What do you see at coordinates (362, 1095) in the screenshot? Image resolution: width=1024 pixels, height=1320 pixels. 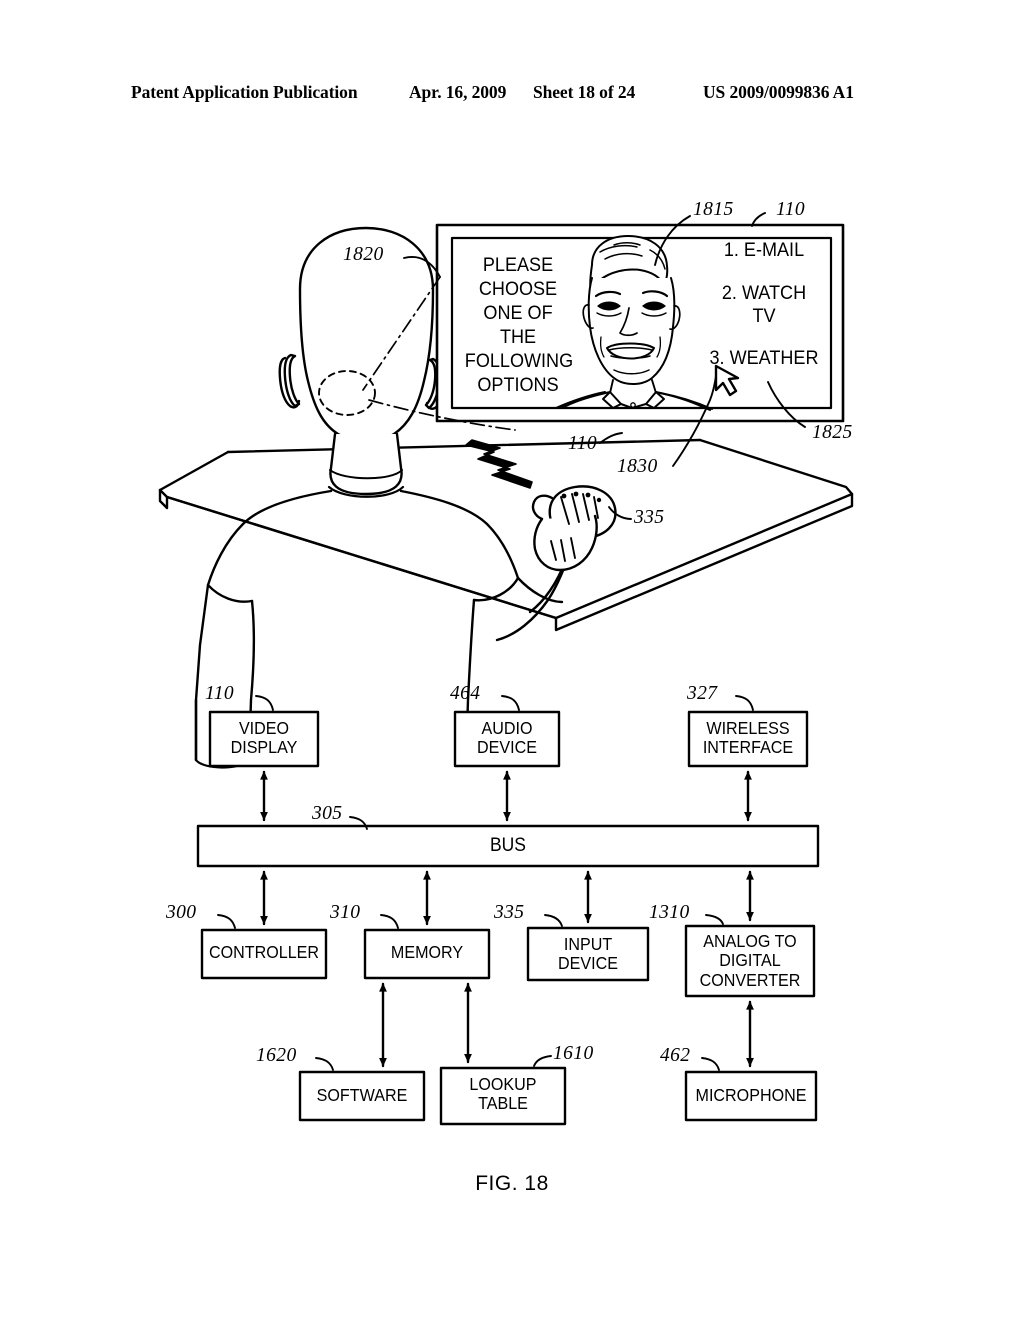 I see `block-label-software: SOFTWARE` at bounding box center [362, 1095].